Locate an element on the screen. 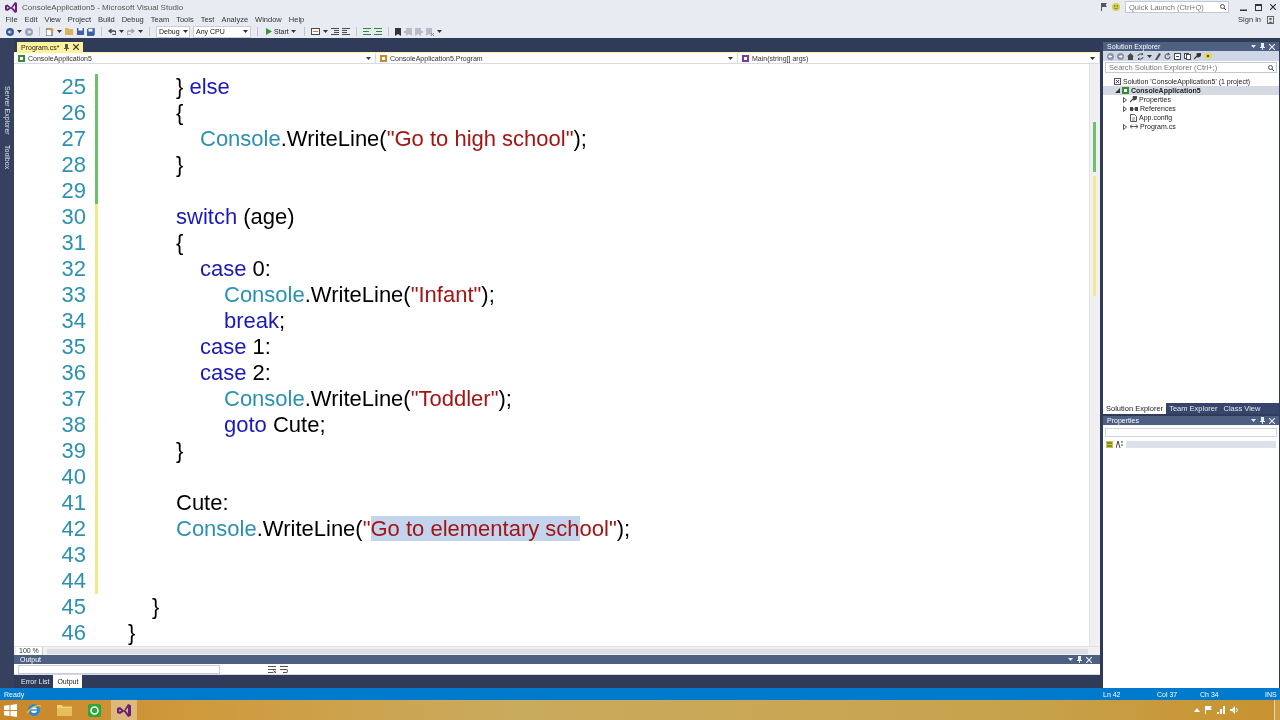 This screenshot has width=1280, height=720. bookmark-icon is located at coordinates (397, 31).